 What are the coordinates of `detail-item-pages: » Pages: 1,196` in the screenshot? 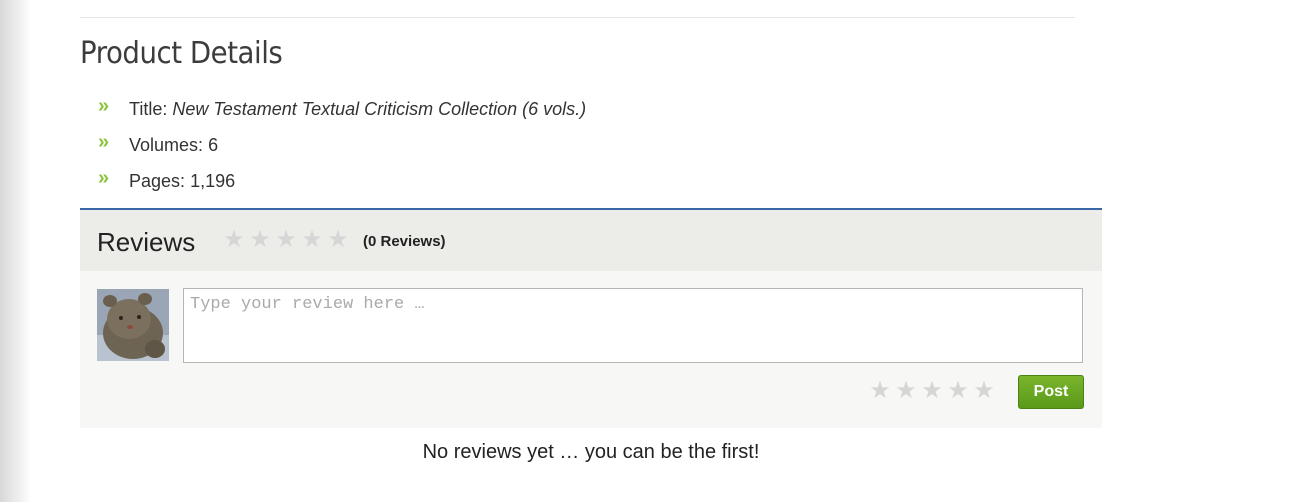 It's located at (342, 184).